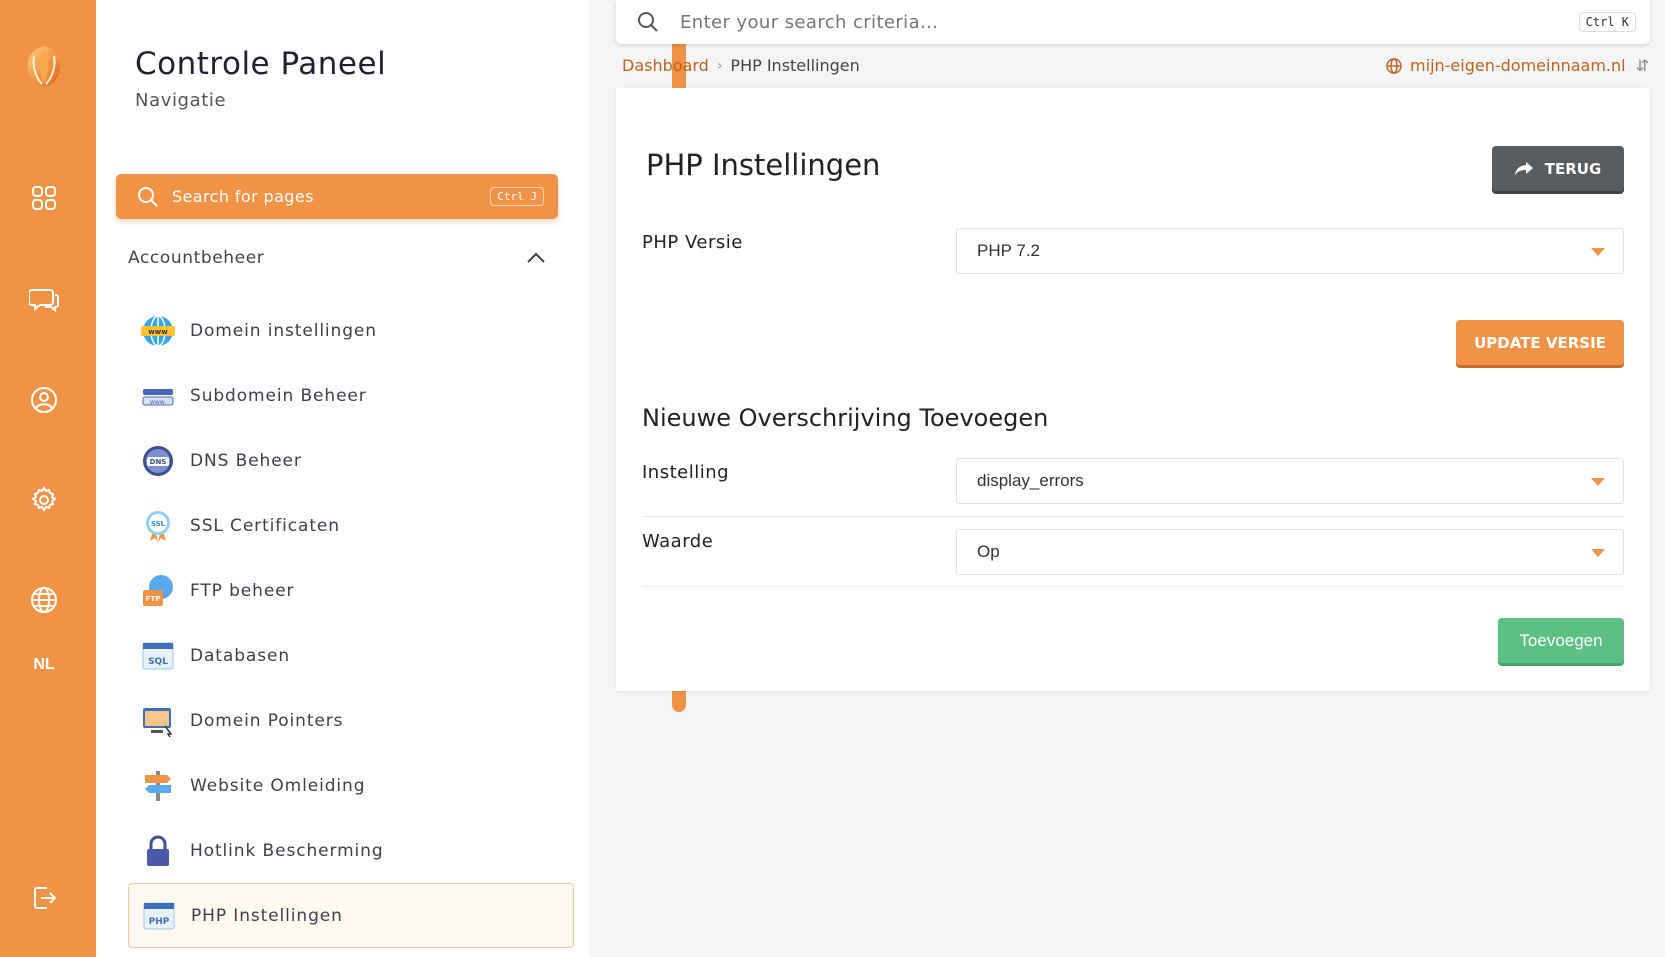 This screenshot has height=957, width=1665. What do you see at coordinates (158, 662) in the screenshot?
I see `svg-text: SQL` at bounding box center [158, 662].